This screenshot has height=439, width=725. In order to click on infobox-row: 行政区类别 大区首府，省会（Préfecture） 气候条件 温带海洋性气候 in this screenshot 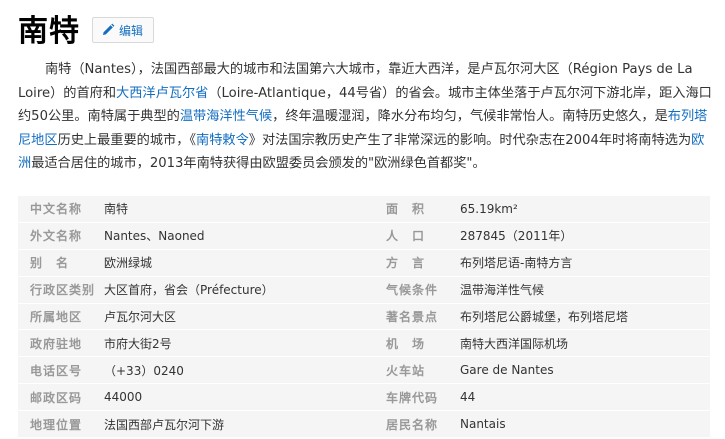, I will do `click(364, 290)`.